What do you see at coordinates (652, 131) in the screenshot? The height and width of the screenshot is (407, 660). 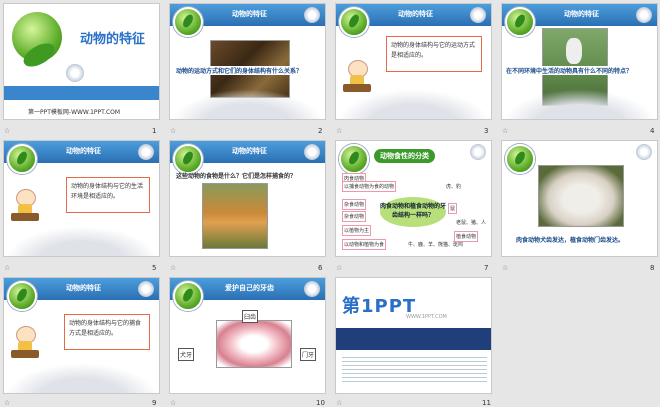 I see `slide-number-4: 4` at bounding box center [652, 131].